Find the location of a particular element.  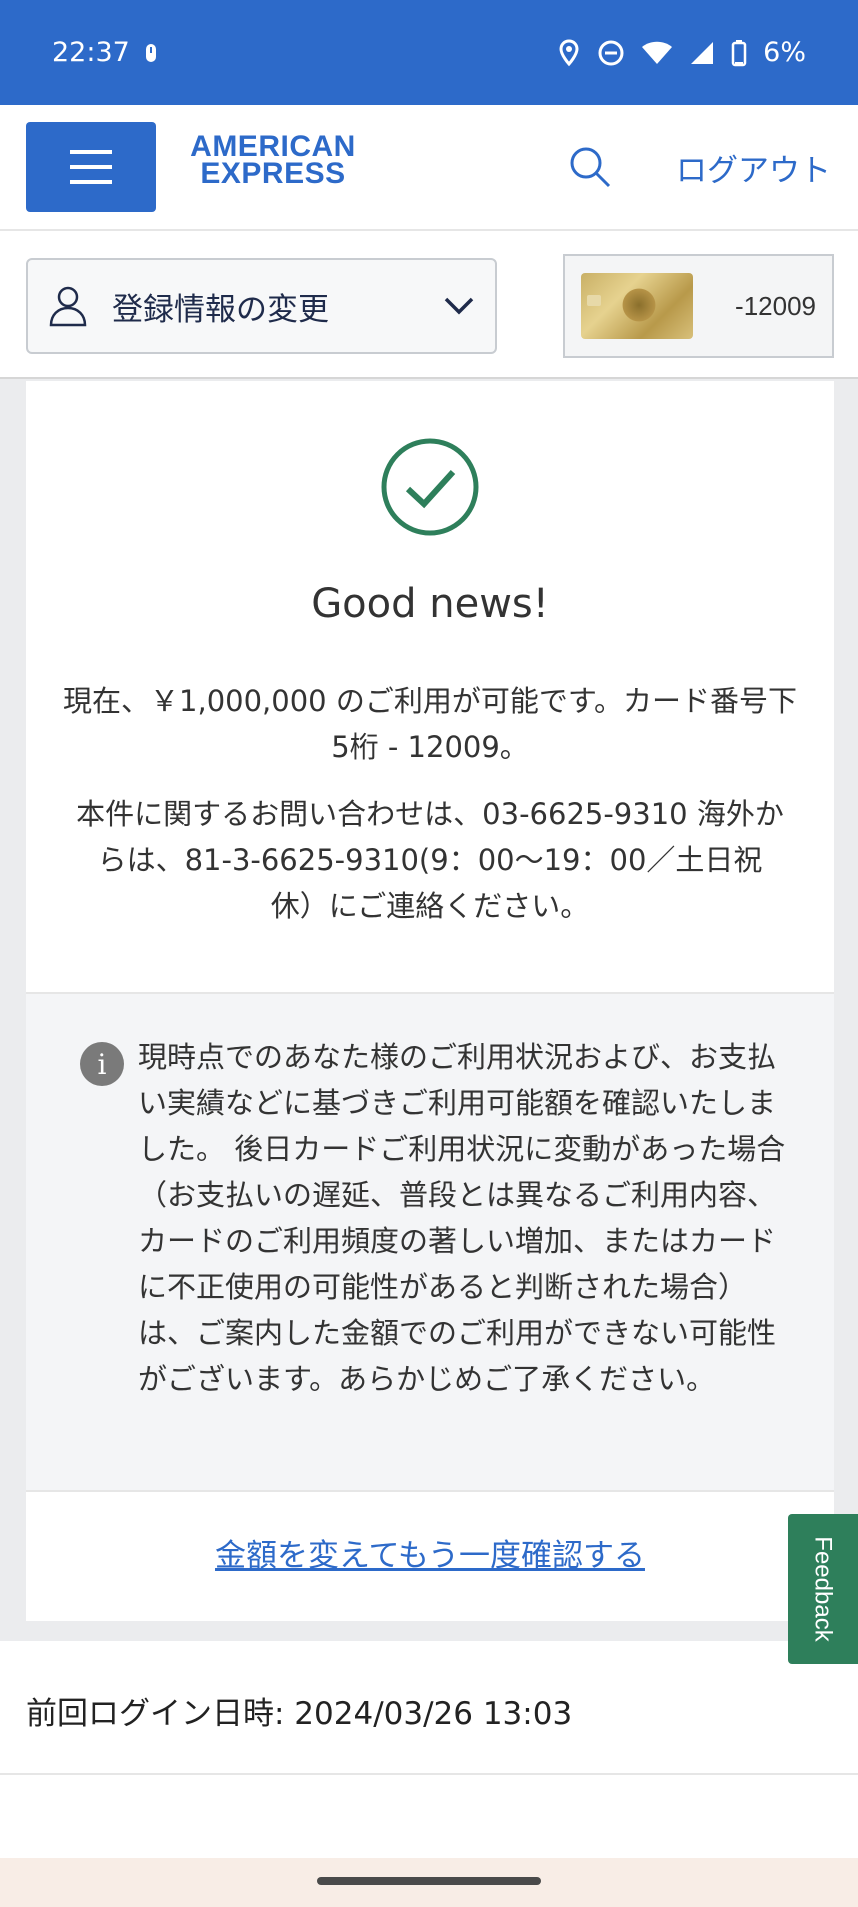

gesture-nav-handle is located at coordinates (429, 1881).